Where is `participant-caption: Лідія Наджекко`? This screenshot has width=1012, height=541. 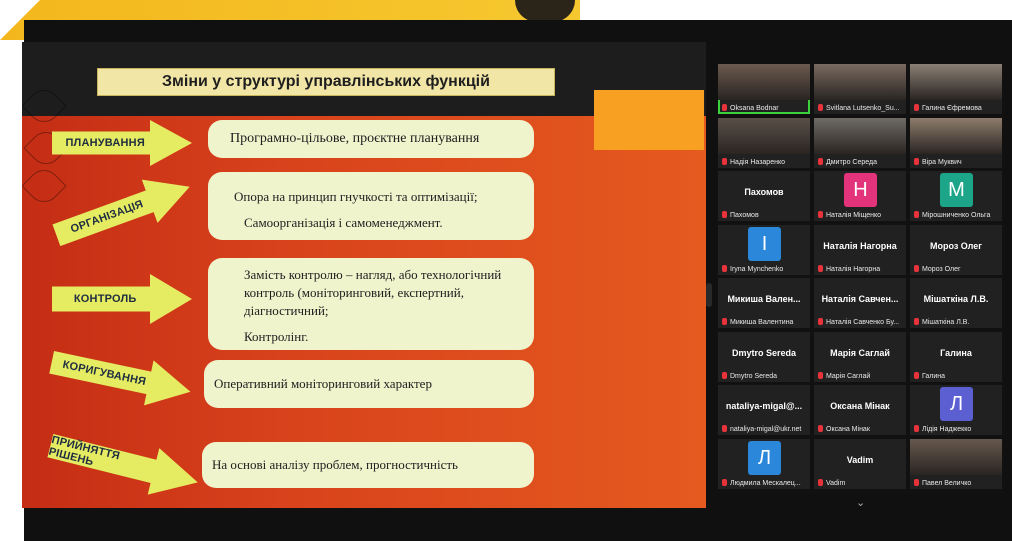 participant-caption: Лідія Наджекко is located at coordinates (956, 429).